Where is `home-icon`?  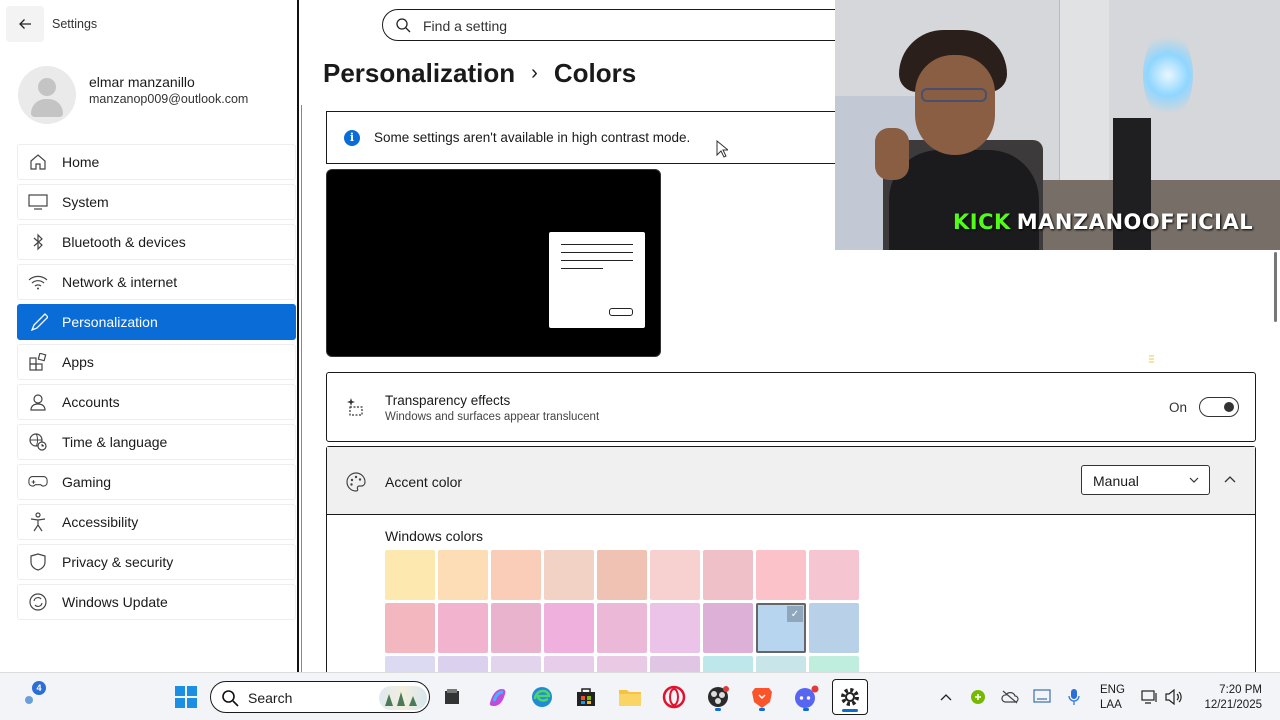
home-icon is located at coordinates (38, 162).